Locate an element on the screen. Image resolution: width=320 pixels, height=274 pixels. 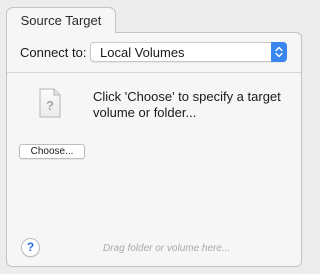
up-down-chevron-icon is located at coordinates (279, 52).